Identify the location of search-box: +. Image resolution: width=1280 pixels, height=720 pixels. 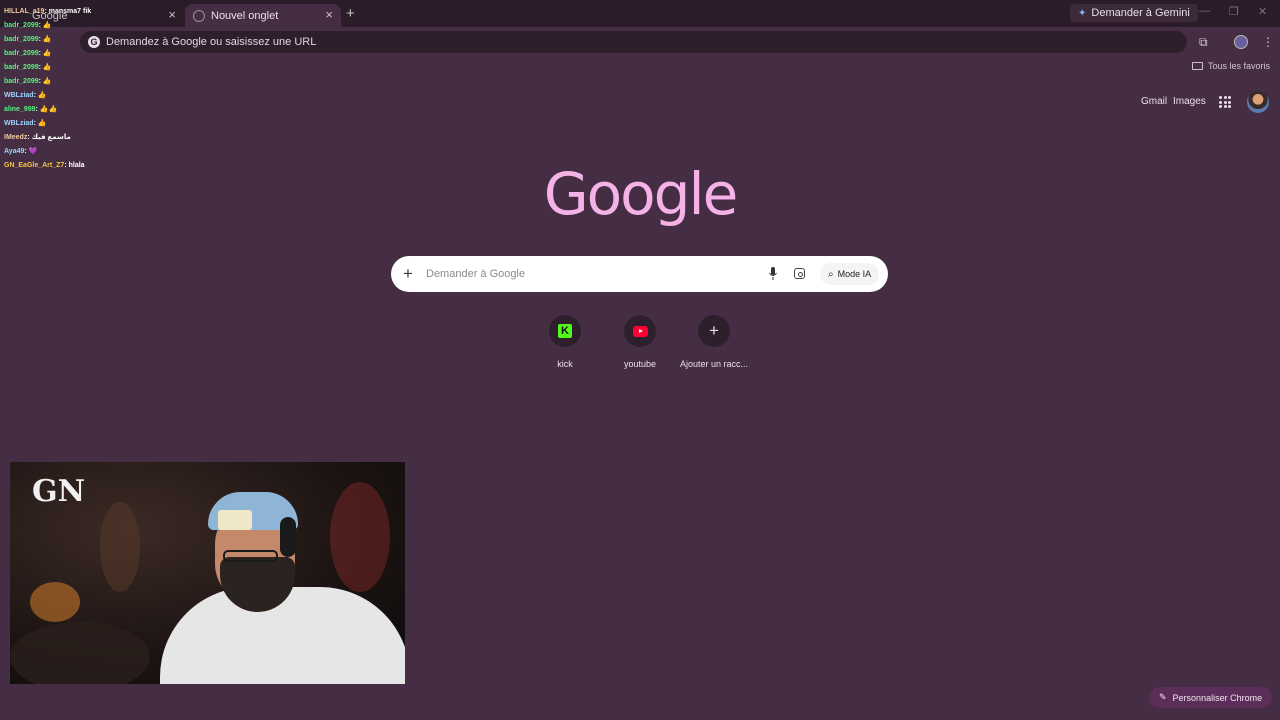
(639, 274).